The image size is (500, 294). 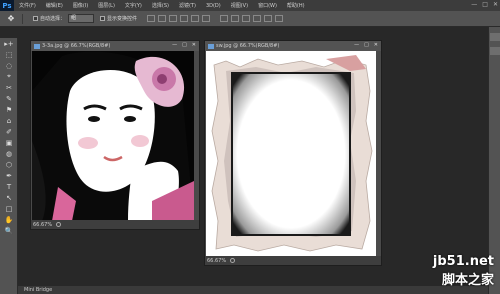 I want to click on menu-window: 窗口(W), so click(x=267, y=5).